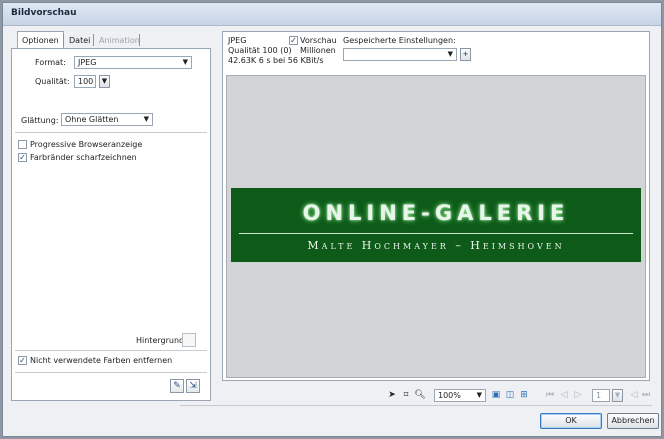  What do you see at coordinates (318, 40) in the screenshot?
I see `preview-label: Vorschau` at bounding box center [318, 40].